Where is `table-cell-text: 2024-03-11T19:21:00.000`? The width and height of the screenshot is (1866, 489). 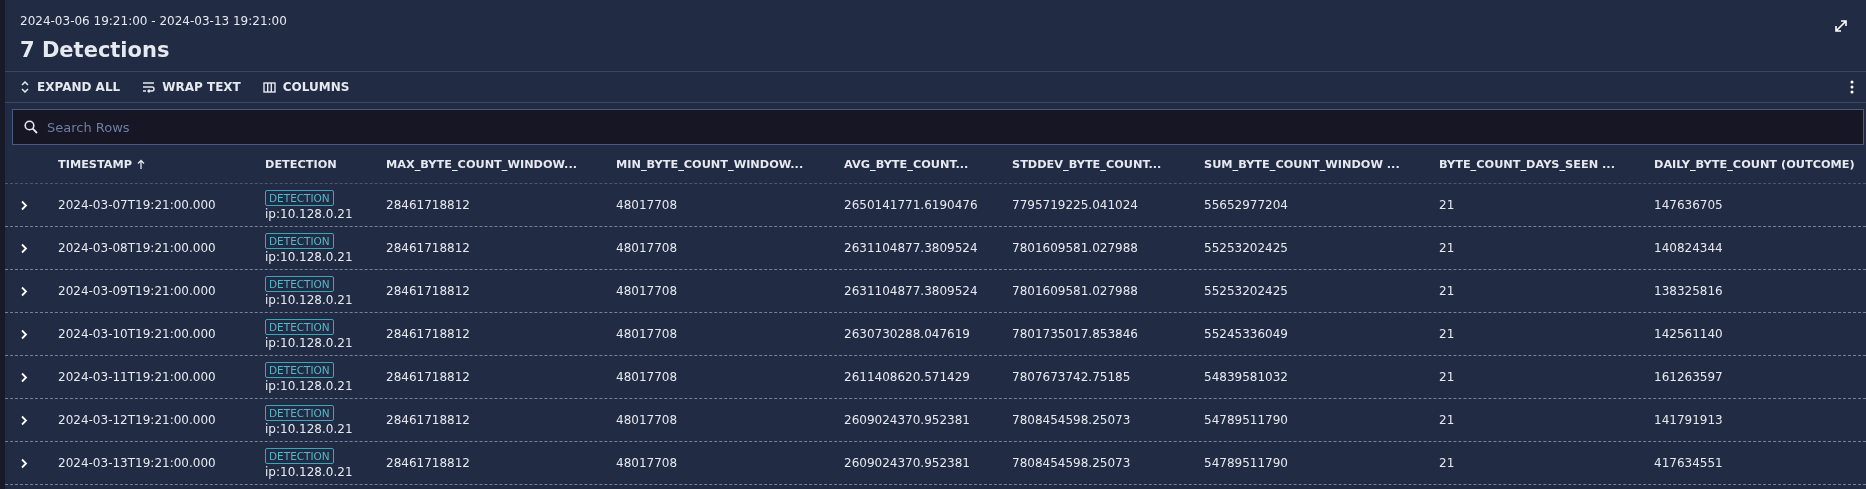 table-cell-text: 2024-03-11T19:21:00.000 is located at coordinates (137, 377).